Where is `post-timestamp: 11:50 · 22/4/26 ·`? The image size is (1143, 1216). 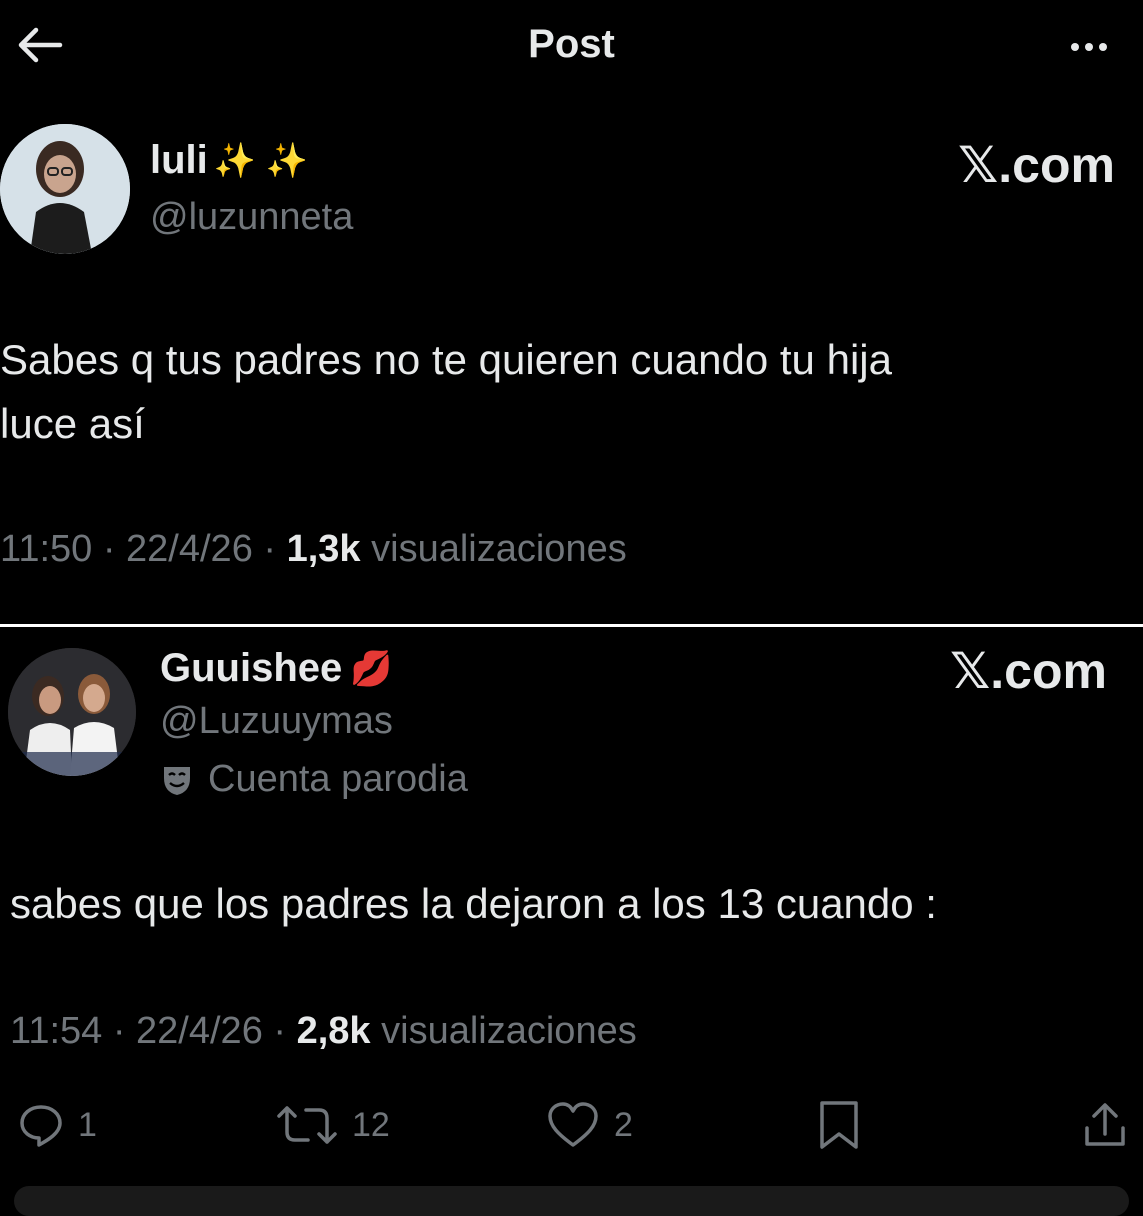
post-timestamp: 11:50 · 22/4/26 · is located at coordinates (138, 549).